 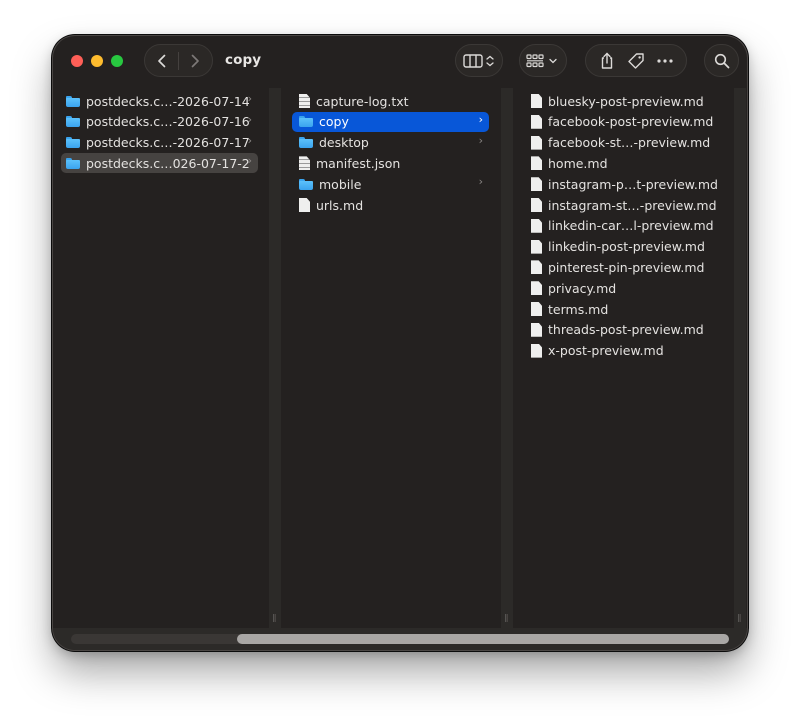 I want to click on item-name: threads-post-preview.md, so click(x=626, y=330).